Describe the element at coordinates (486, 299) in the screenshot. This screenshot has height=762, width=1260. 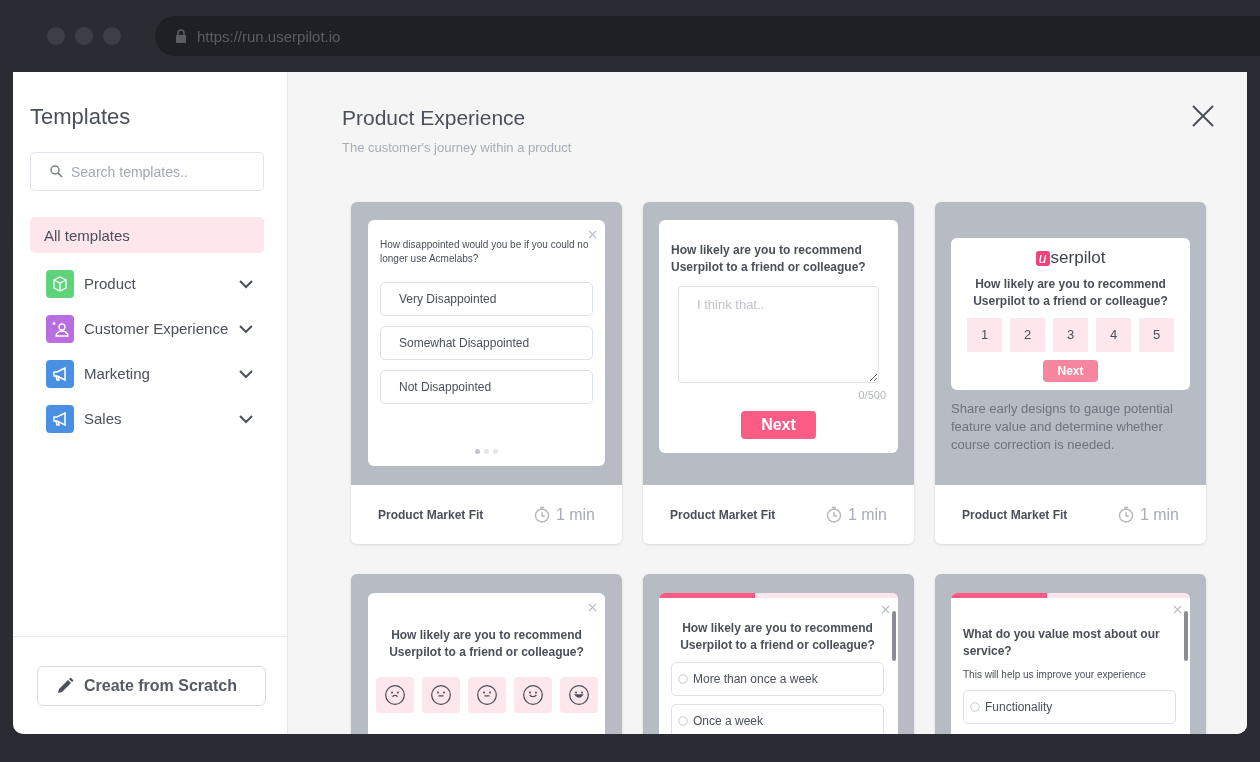
I see `answer-option: Very Disappointed` at that location.